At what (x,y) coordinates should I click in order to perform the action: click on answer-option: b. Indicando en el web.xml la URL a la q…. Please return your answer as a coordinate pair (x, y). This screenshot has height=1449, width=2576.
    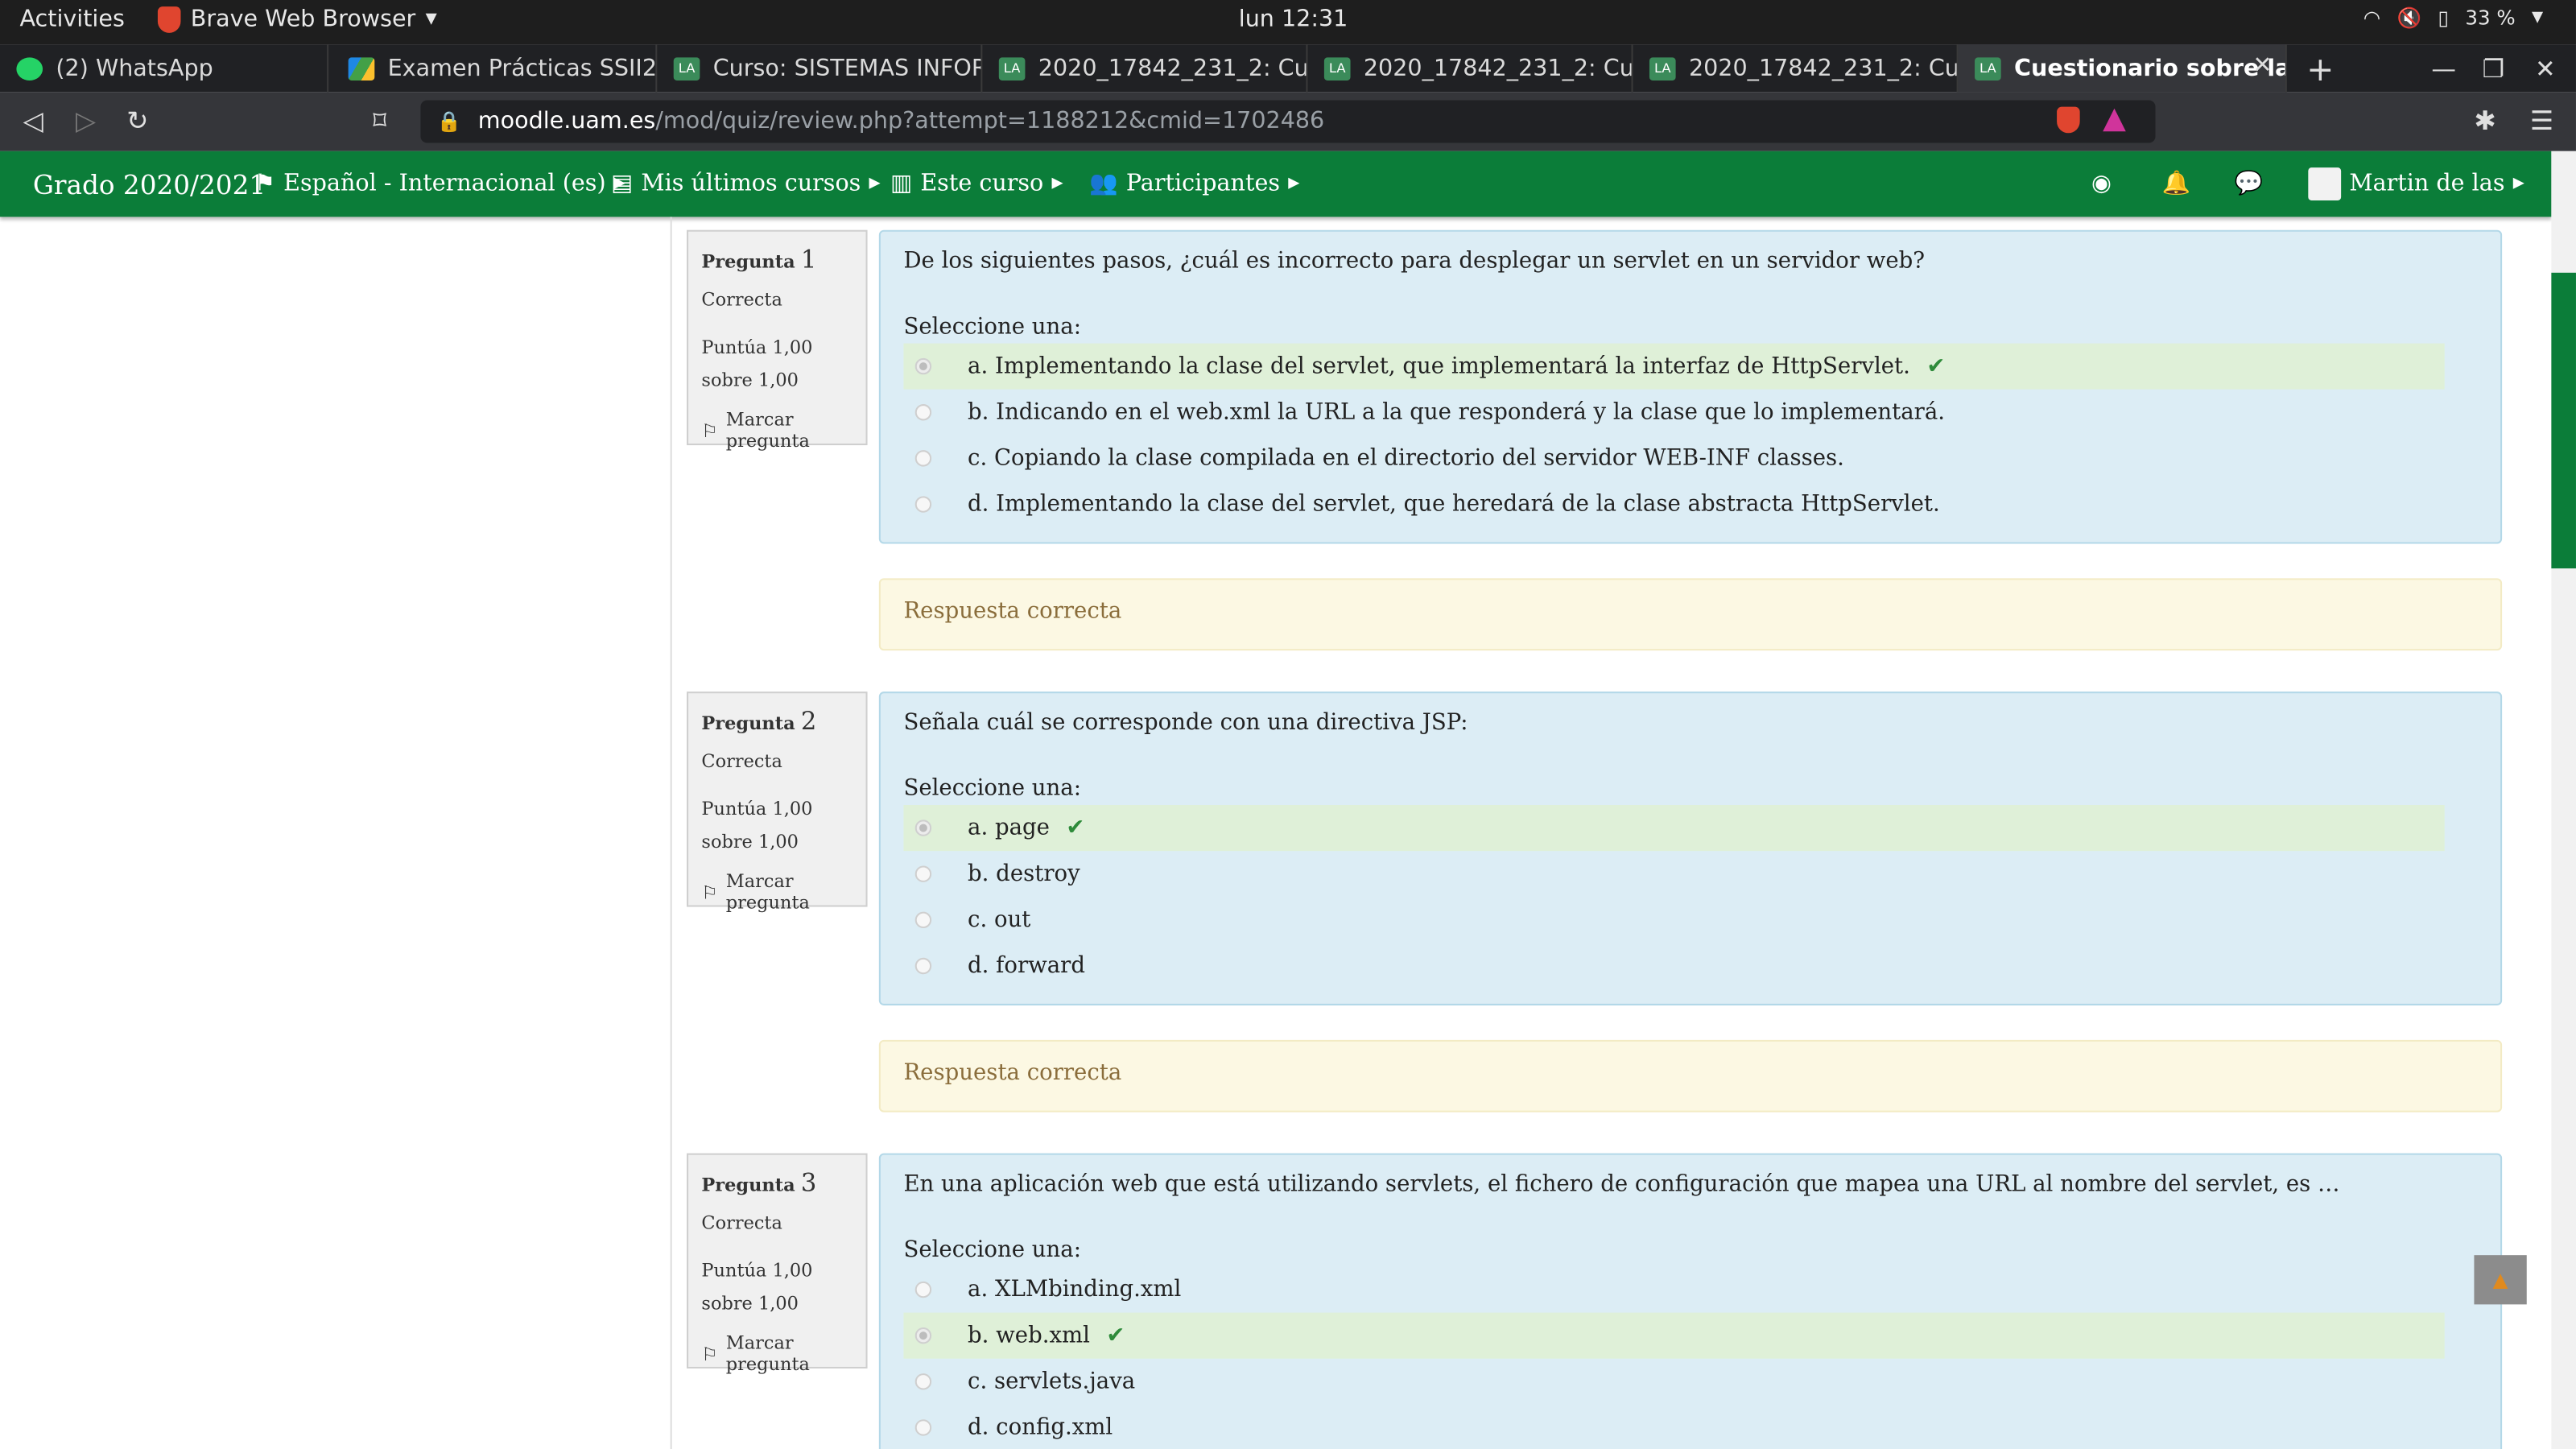
    Looking at the image, I should click on (1673, 413).